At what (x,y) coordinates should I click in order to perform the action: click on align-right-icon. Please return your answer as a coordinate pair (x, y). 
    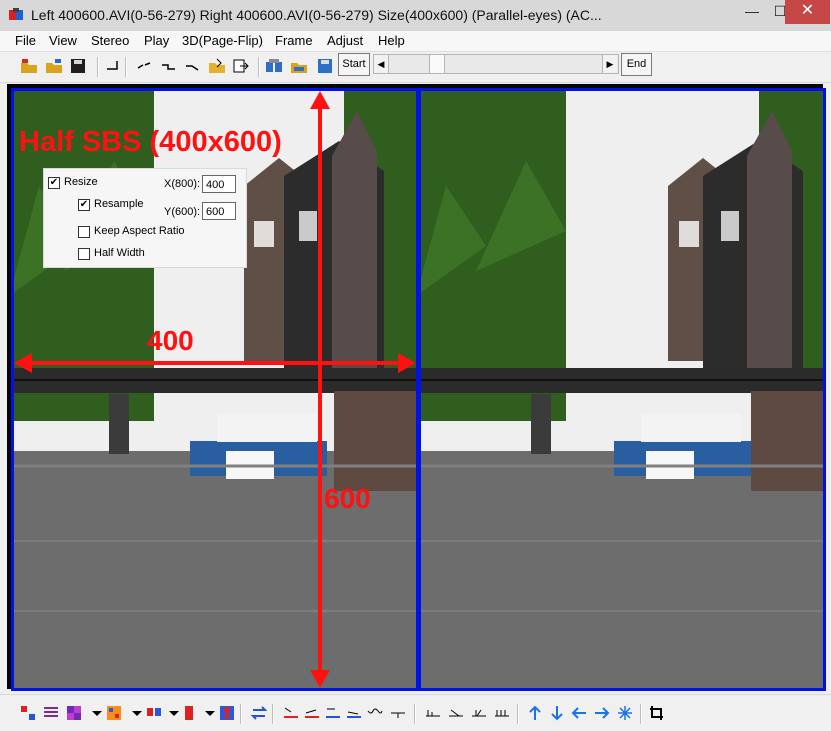
    Looking at the image, I should click on (333, 713).